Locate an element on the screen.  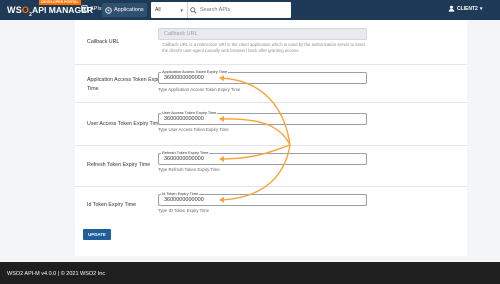
developer-portal-badge: DEVELOPER PORTAL is located at coordinates (60, 2).